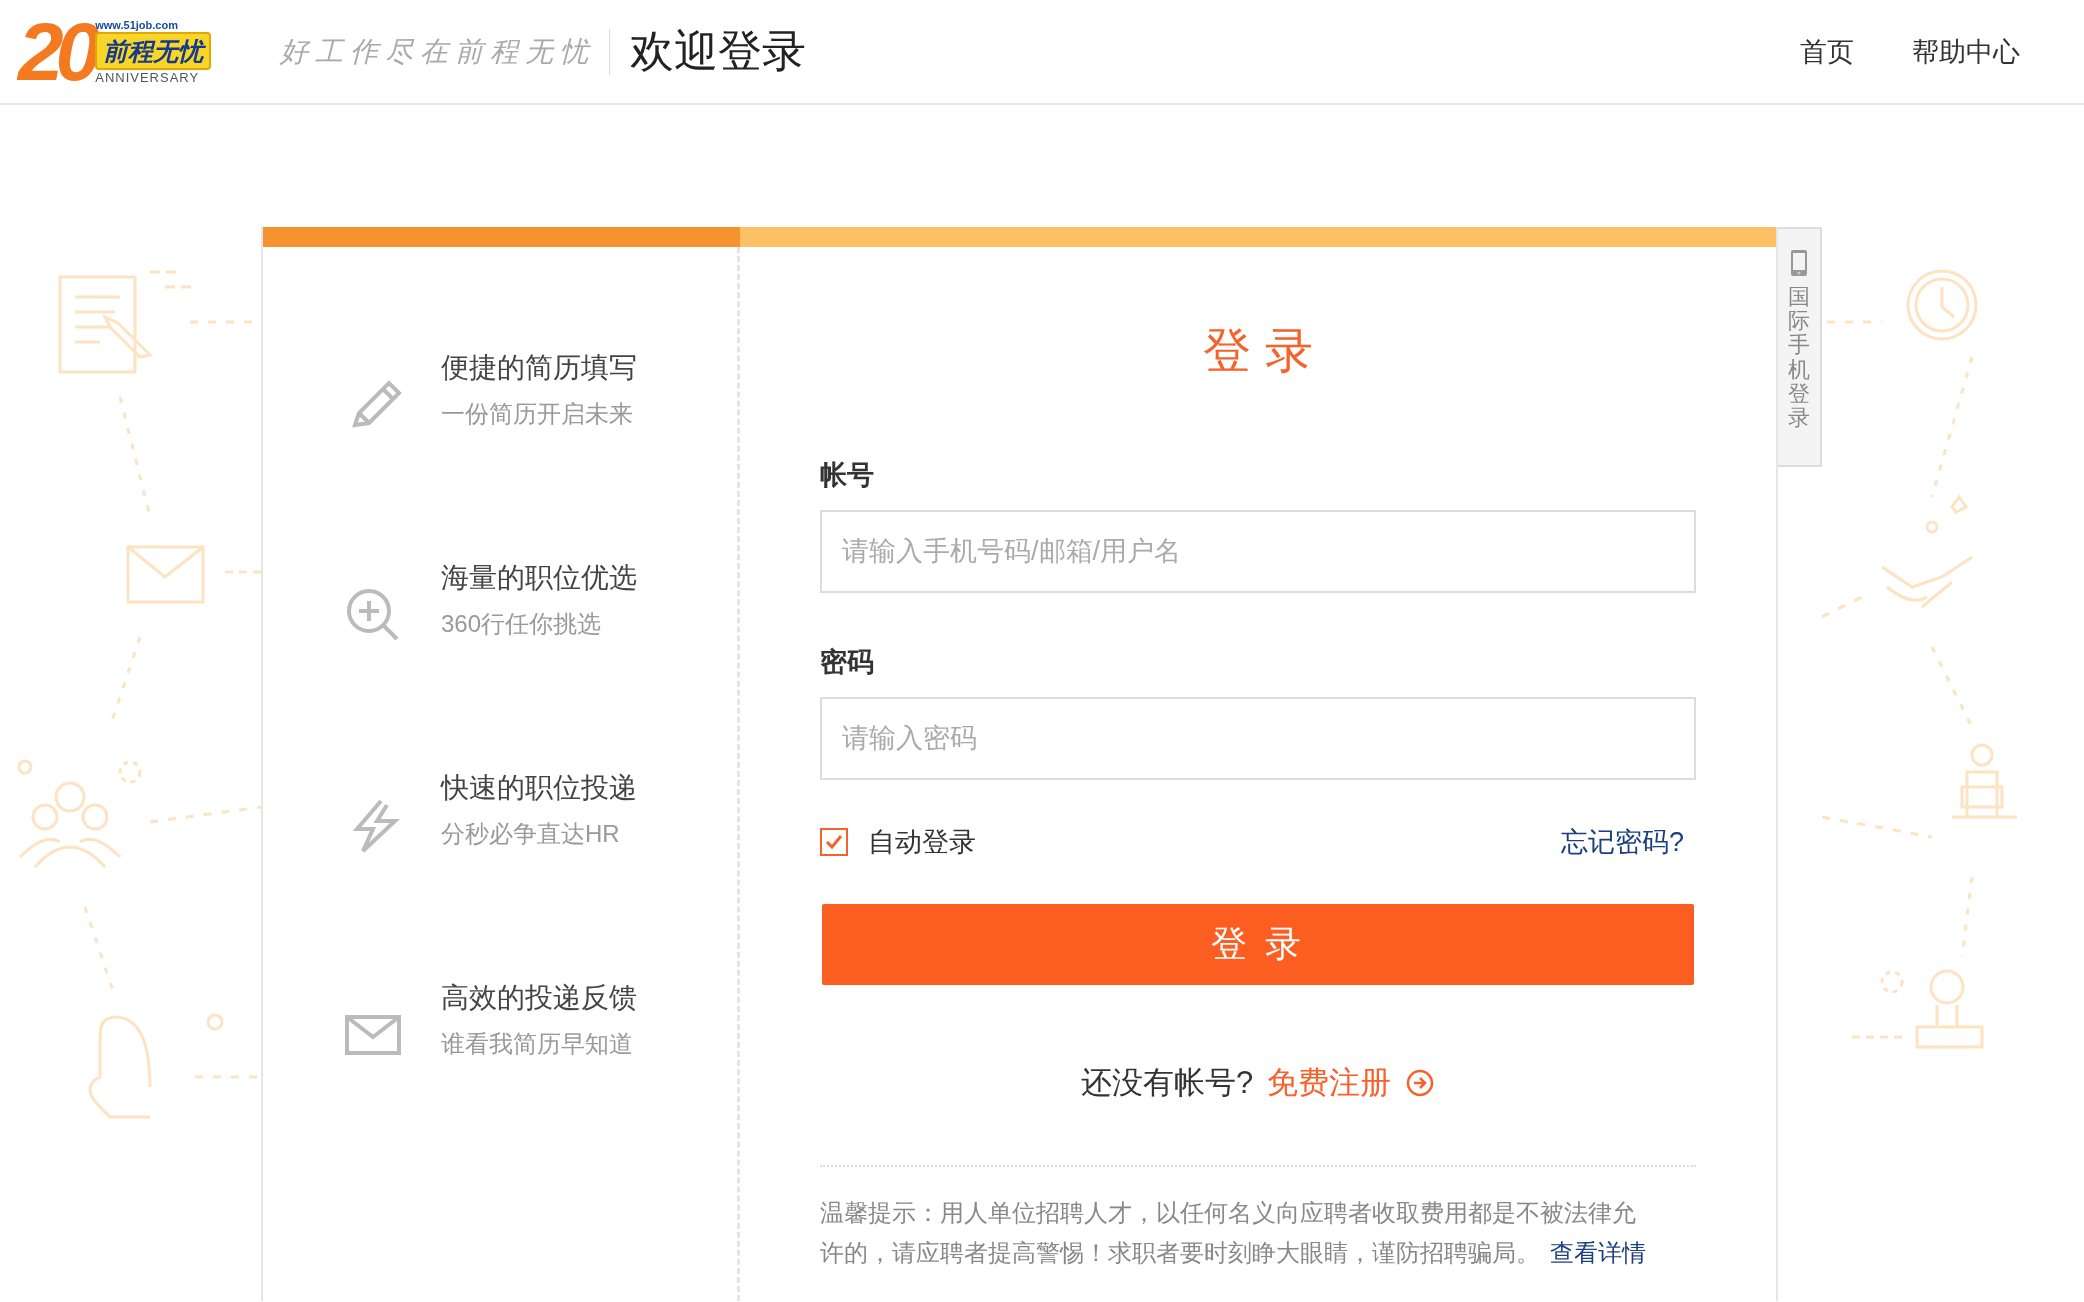 The image size is (2084, 1302). What do you see at coordinates (1420, 1083) in the screenshot?
I see `arrow-circle-icon` at bounding box center [1420, 1083].